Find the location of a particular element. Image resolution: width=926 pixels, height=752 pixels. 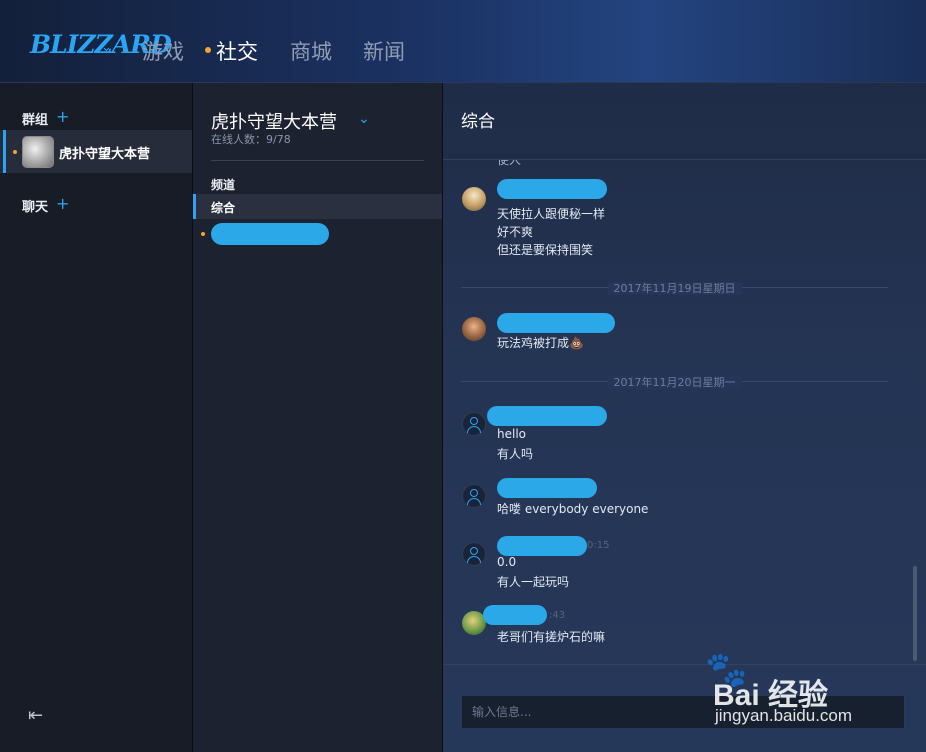

redacted-member-name is located at coordinates (270, 234).